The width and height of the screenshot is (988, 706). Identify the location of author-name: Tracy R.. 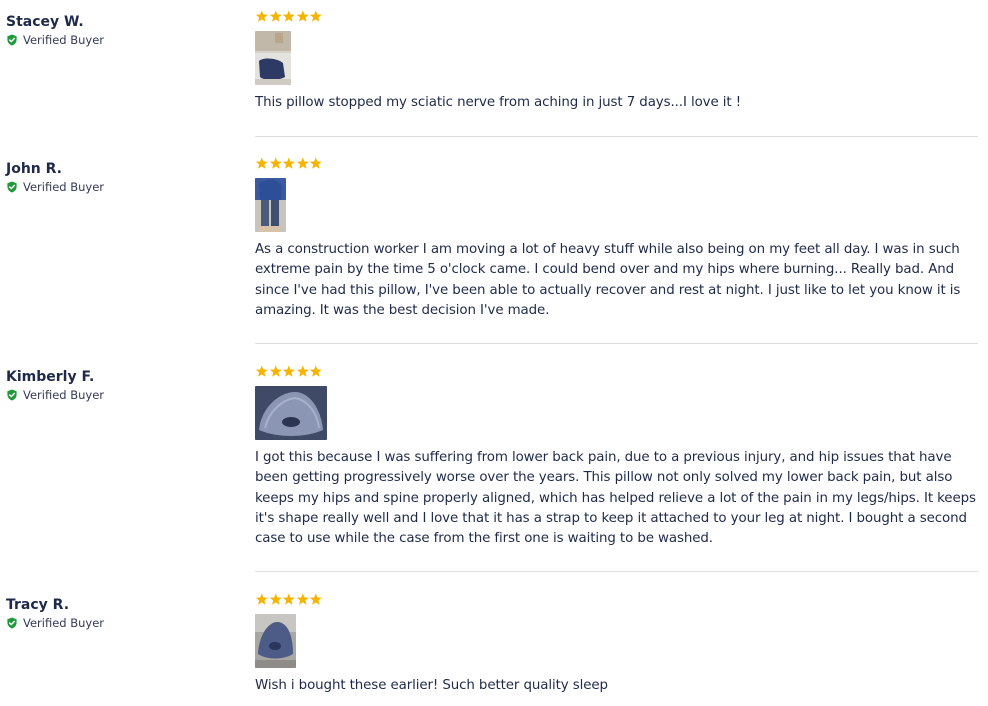
(38, 605).